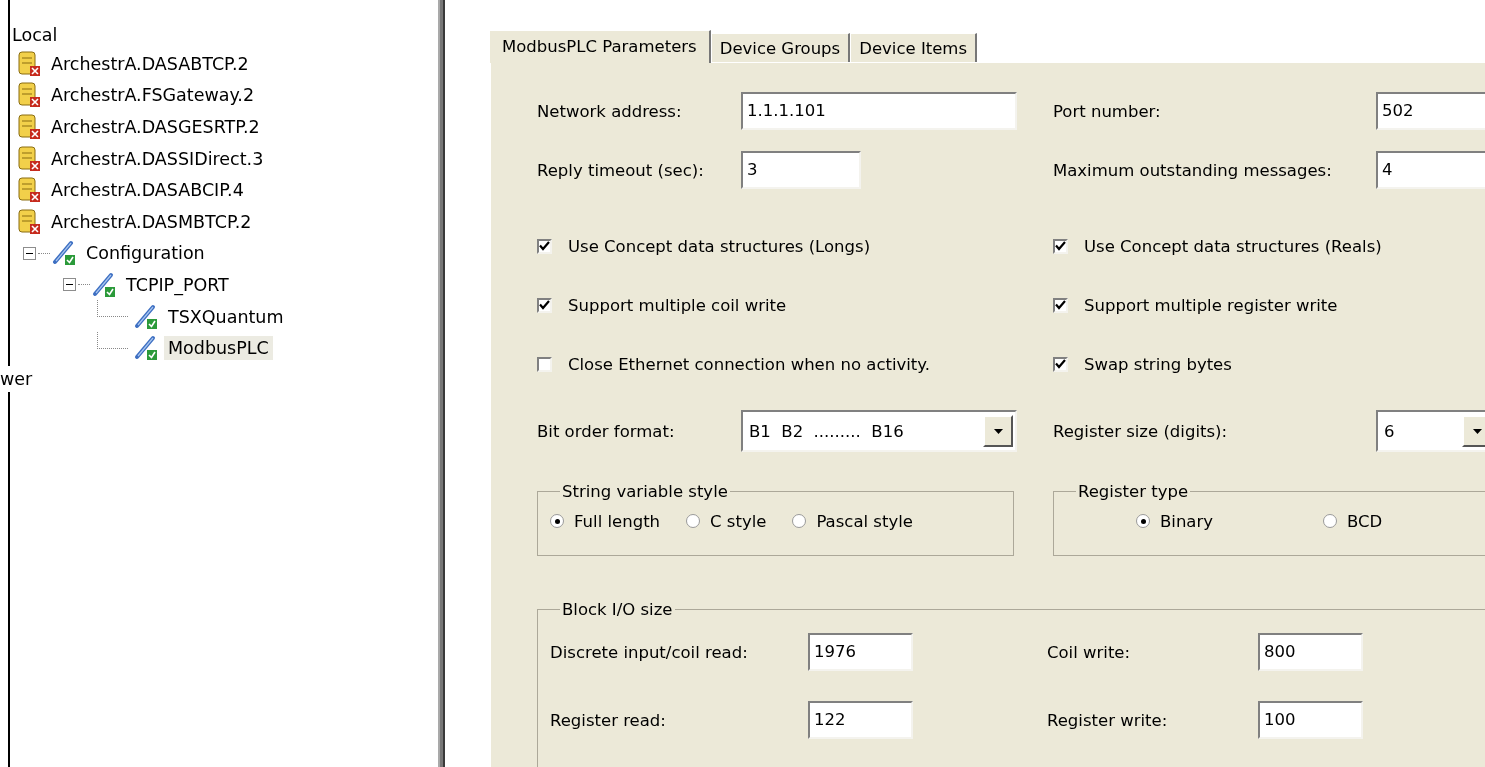 Image resolution: width=1485 pixels, height=767 pixels. Describe the element at coordinates (226, 316) in the screenshot. I see `tree-item: TSXQuantum` at that location.